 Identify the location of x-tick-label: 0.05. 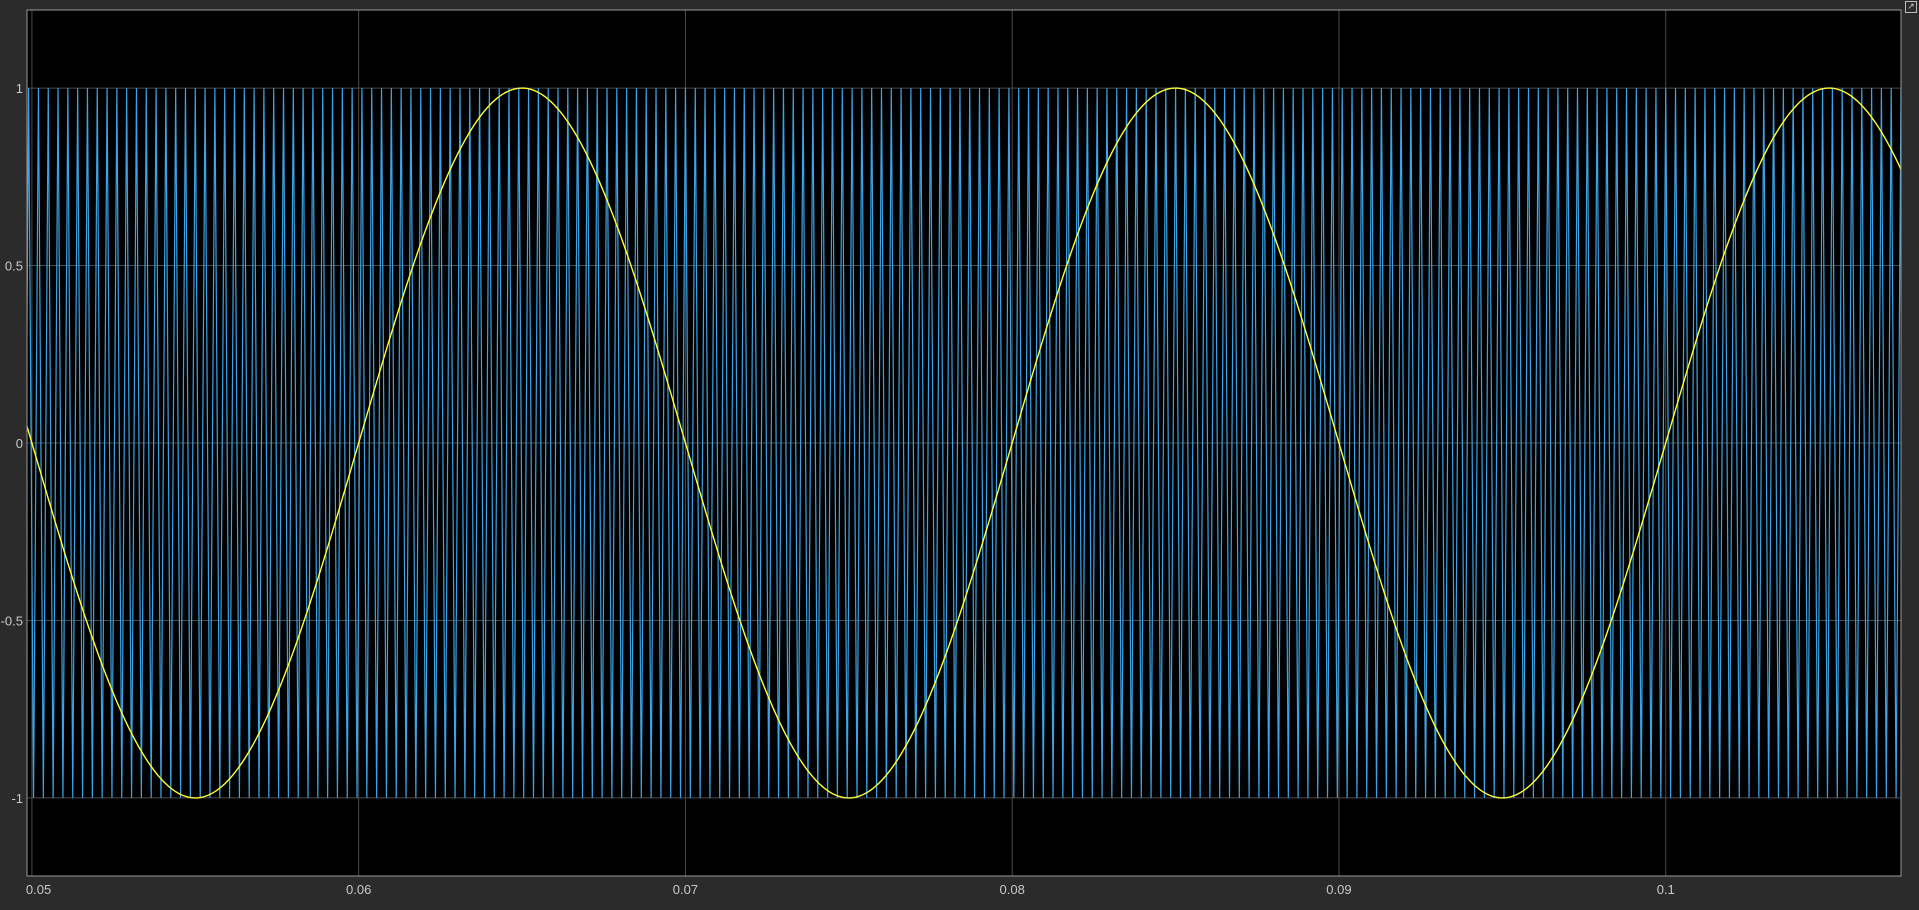
(38, 889).